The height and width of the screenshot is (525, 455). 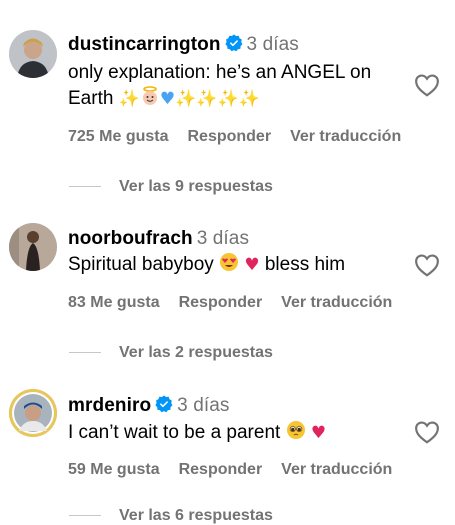 What do you see at coordinates (144, 44) in the screenshot?
I see `username: dustincarrington` at bounding box center [144, 44].